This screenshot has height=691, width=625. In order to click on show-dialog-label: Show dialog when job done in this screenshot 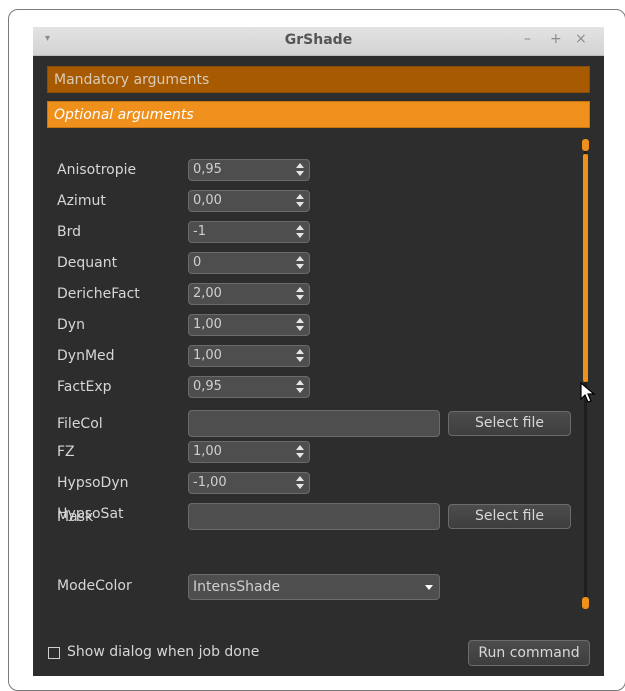, I will do `click(163, 652)`.